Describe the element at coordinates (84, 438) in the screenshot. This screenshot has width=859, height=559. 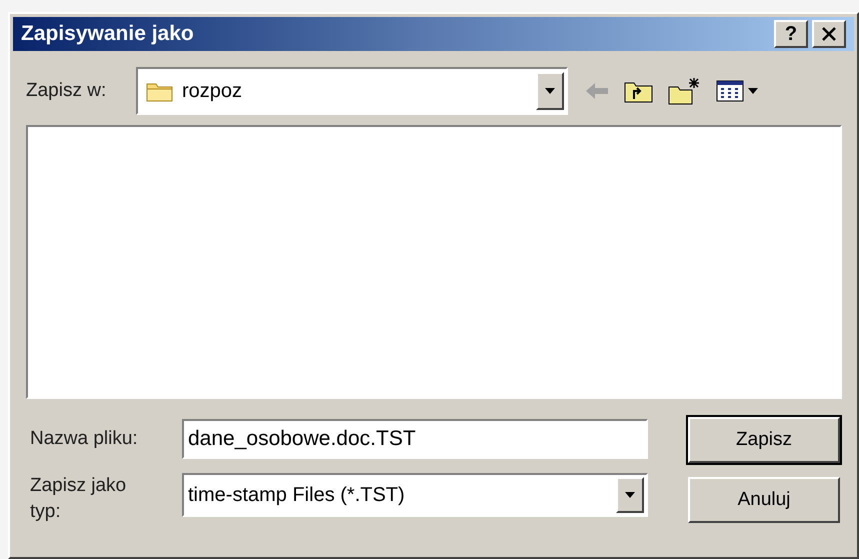
I see `file-name-label: Nazwa pliku:` at that location.